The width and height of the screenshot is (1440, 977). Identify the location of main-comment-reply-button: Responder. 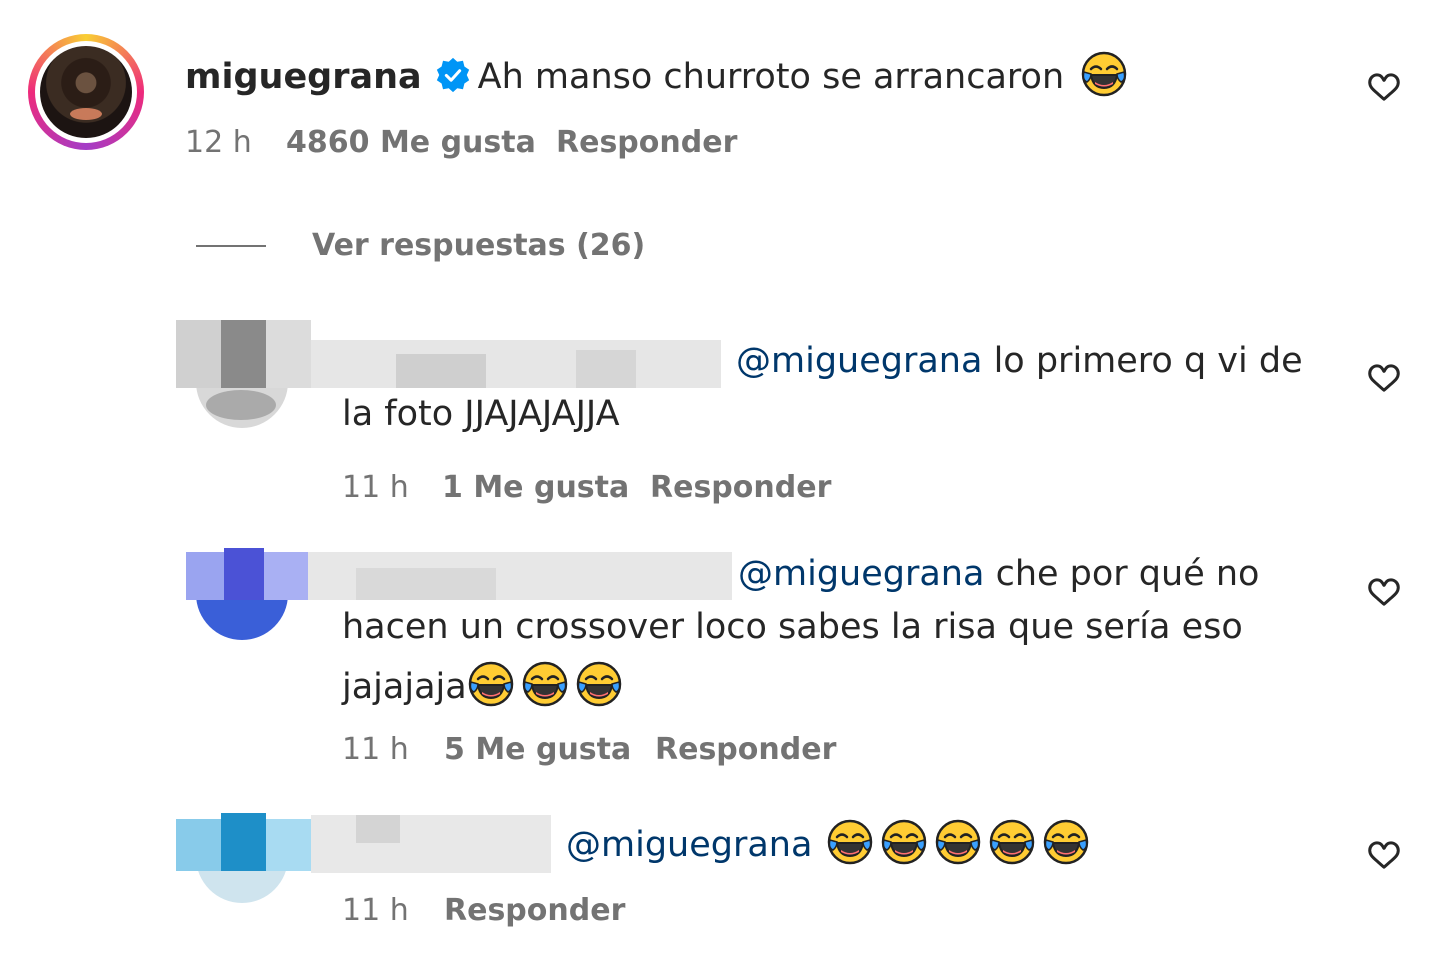
(646, 142).